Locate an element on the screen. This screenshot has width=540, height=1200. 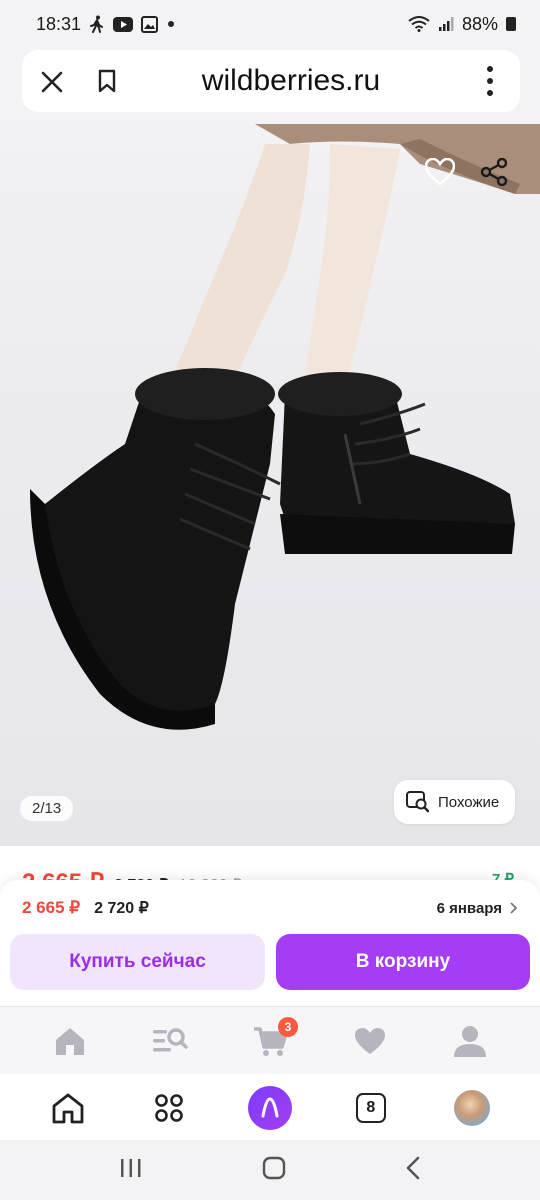
avatar is located at coordinates (472, 1108).